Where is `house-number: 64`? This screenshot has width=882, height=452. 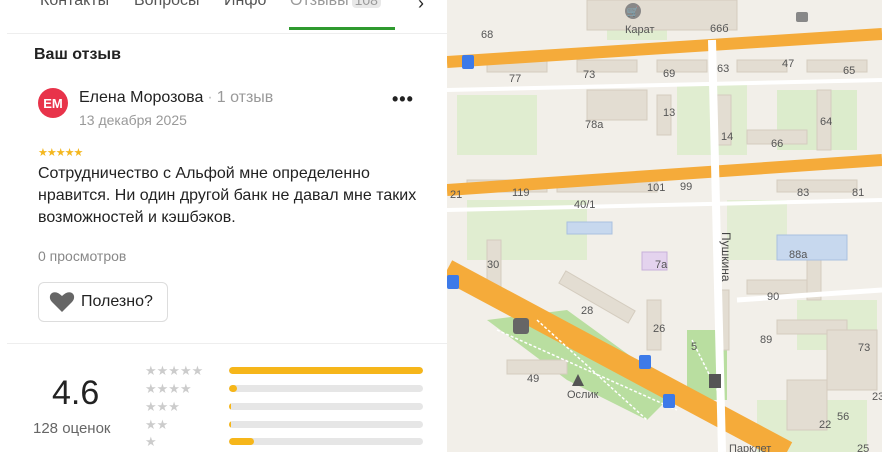 house-number: 64 is located at coordinates (826, 122).